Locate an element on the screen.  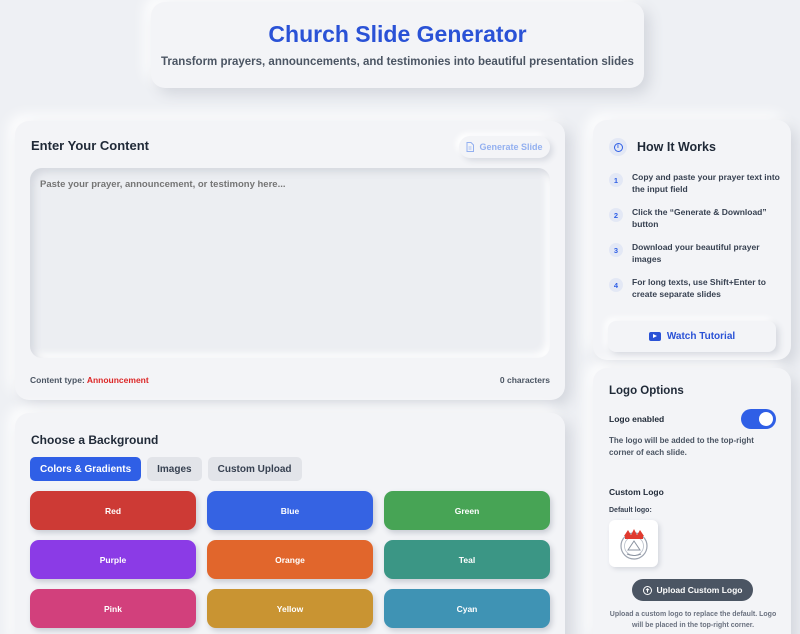
default-logo-image is located at coordinates (633, 543).